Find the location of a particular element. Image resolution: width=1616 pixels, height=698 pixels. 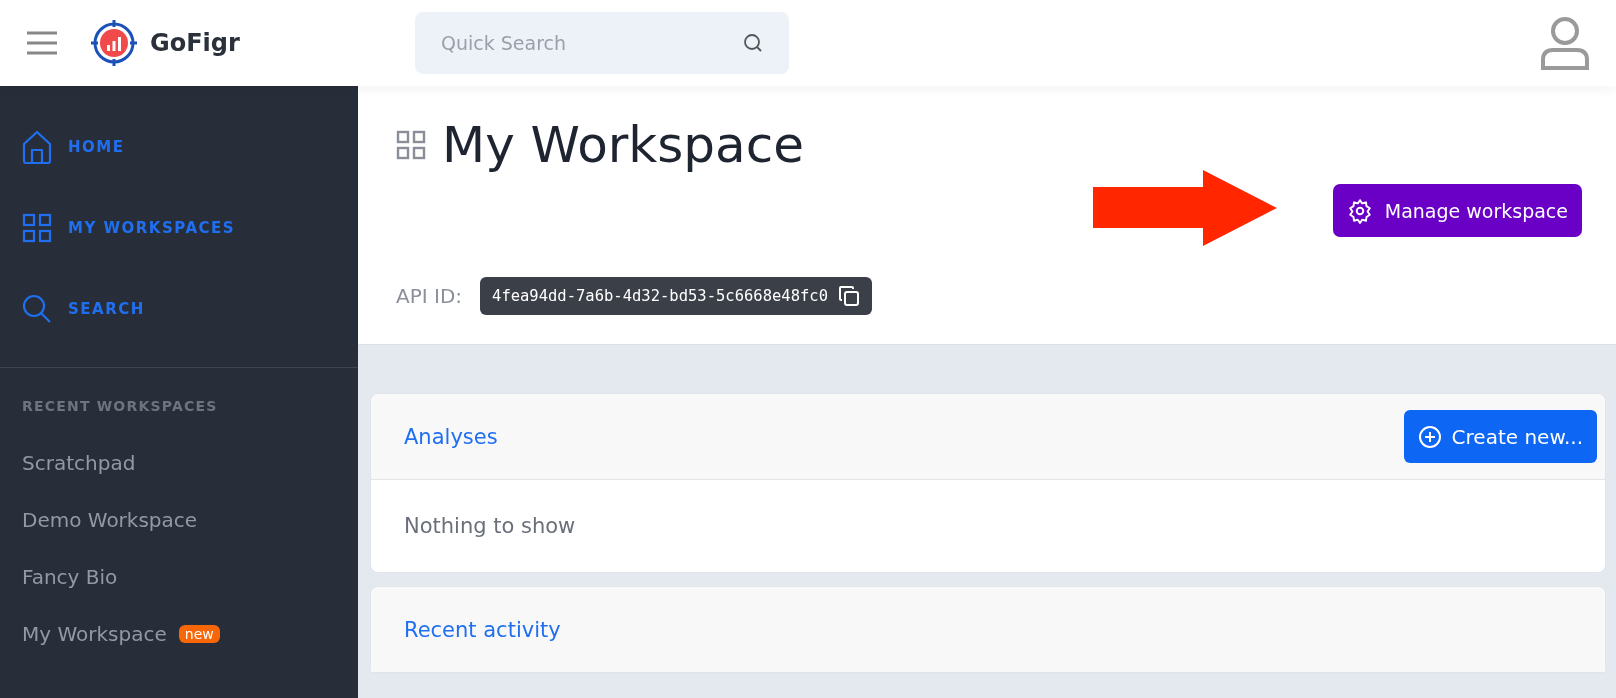

plus-circle-icon is located at coordinates (1429, 436).